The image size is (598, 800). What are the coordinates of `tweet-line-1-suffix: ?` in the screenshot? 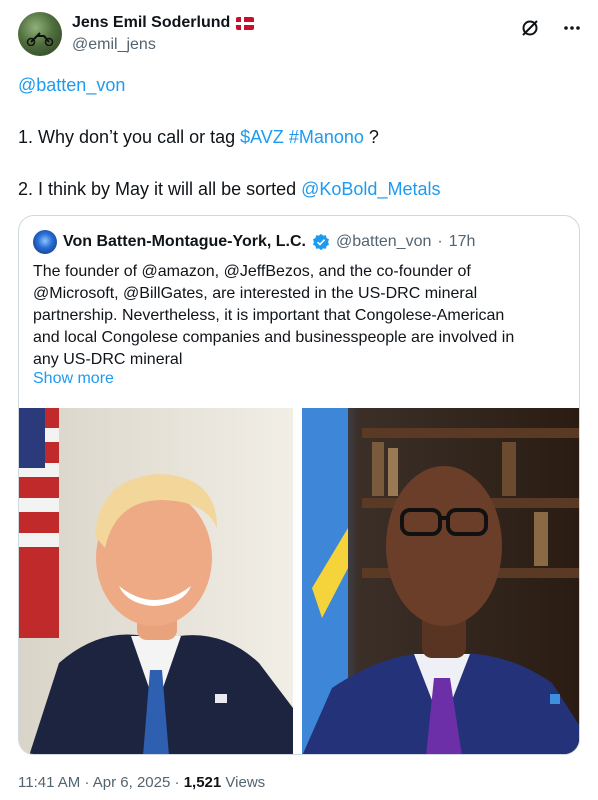 It's located at (371, 137).